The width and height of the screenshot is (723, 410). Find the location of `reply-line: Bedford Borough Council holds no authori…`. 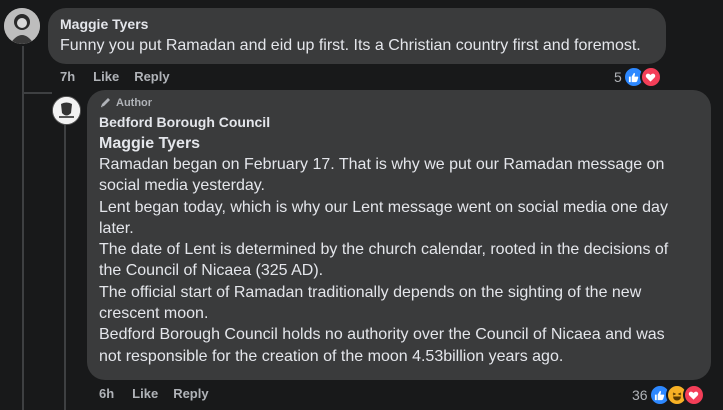

reply-line: Bedford Borough Council holds no authori… is located at coordinates (382, 335).